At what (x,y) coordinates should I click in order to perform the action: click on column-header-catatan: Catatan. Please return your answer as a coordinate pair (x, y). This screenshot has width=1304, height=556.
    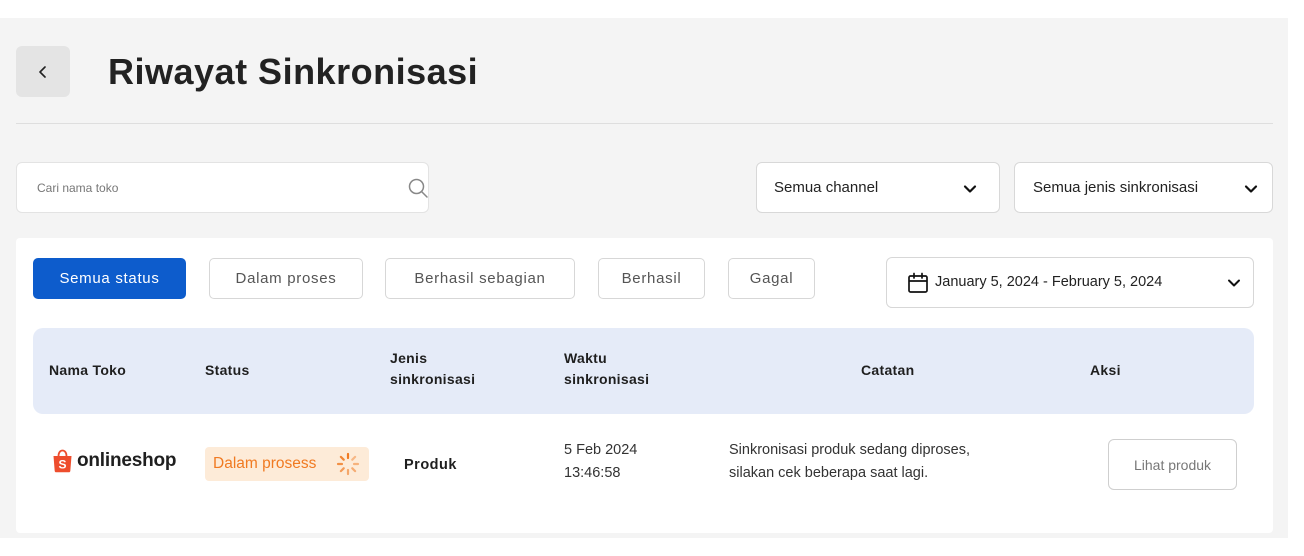
    Looking at the image, I should click on (888, 370).